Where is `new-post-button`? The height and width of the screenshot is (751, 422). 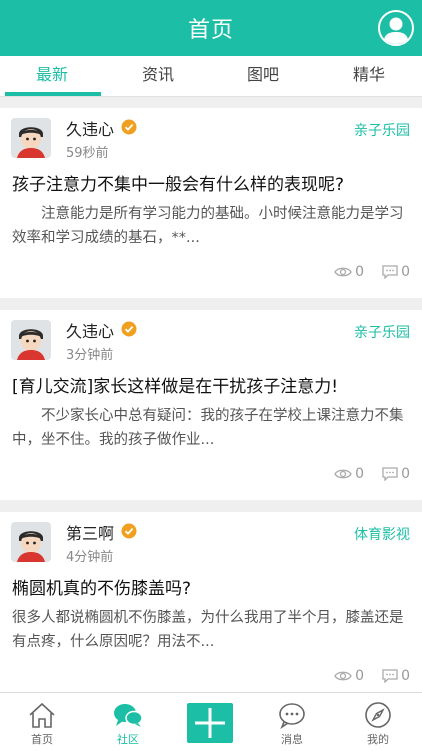 new-post-button is located at coordinates (210, 723).